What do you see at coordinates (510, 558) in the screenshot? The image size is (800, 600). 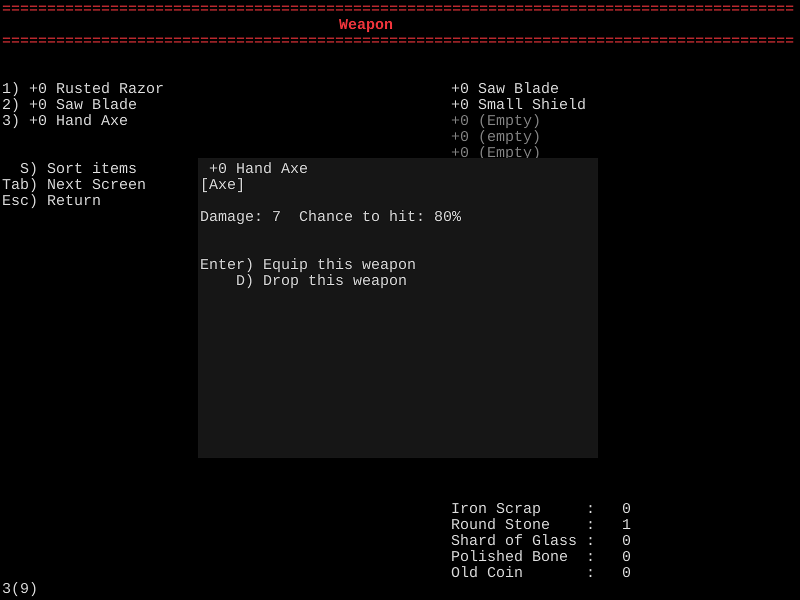 I see `material-name: Polished Bone` at bounding box center [510, 558].